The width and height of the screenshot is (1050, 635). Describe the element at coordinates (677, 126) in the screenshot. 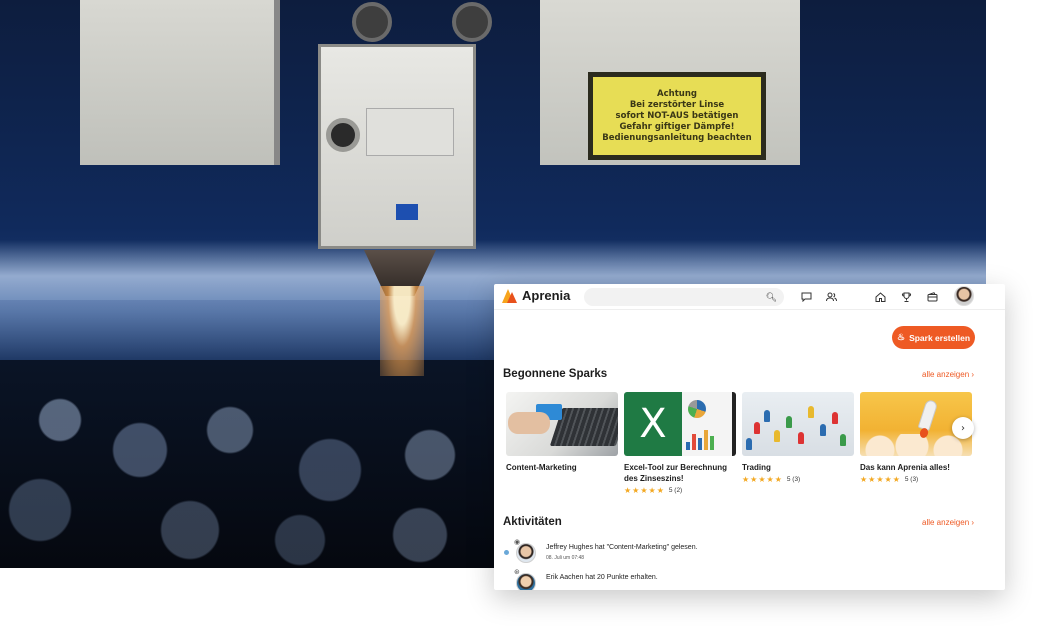

I see `warning-line: Gefahr giftiger Dämpfe!` at that location.